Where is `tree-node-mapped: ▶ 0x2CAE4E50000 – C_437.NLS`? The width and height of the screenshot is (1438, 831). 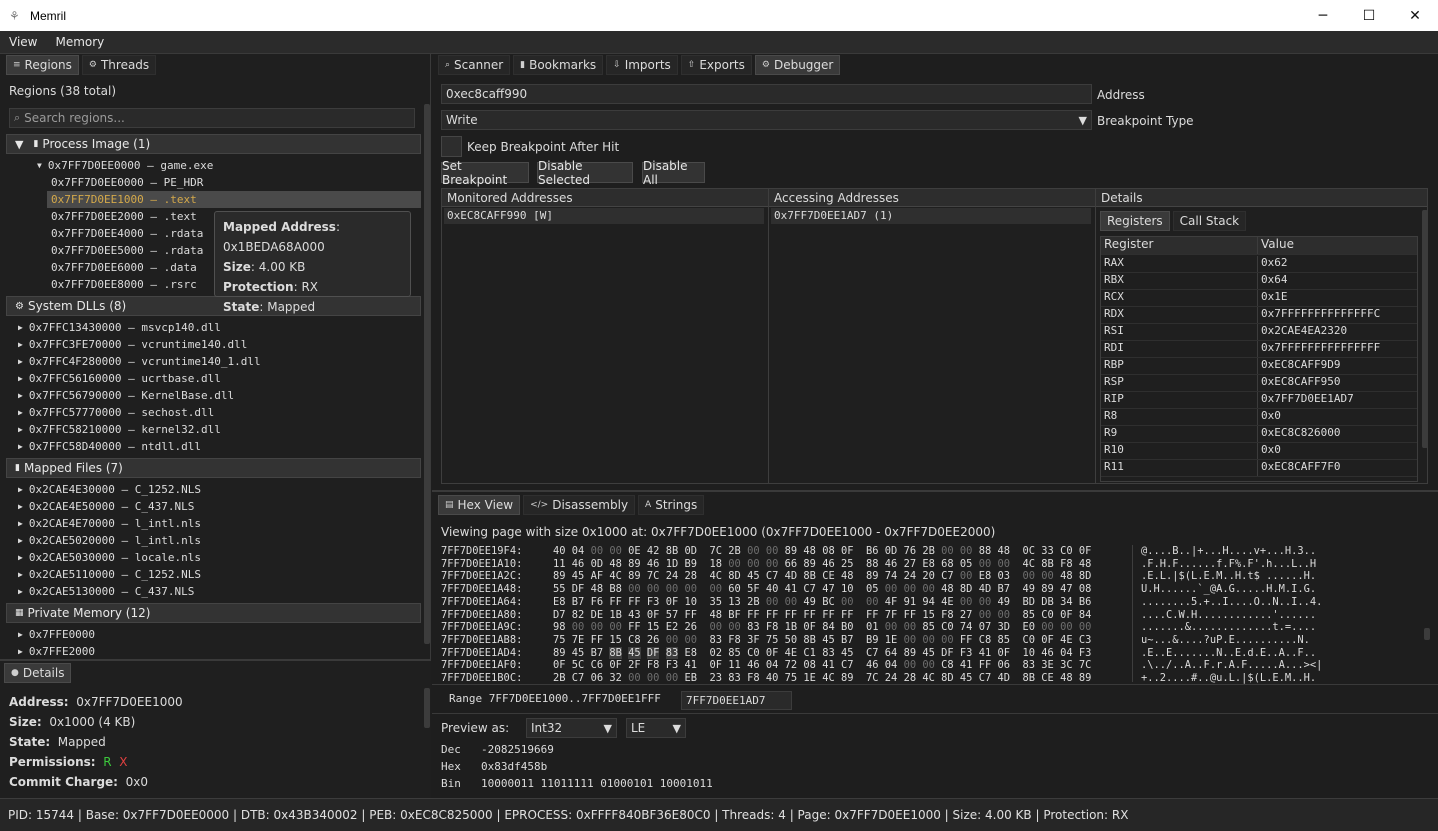
tree-node-mapped: ▶ 0x2CAE4E50000 – C_437.NLS is located at coordinates (106, 506).